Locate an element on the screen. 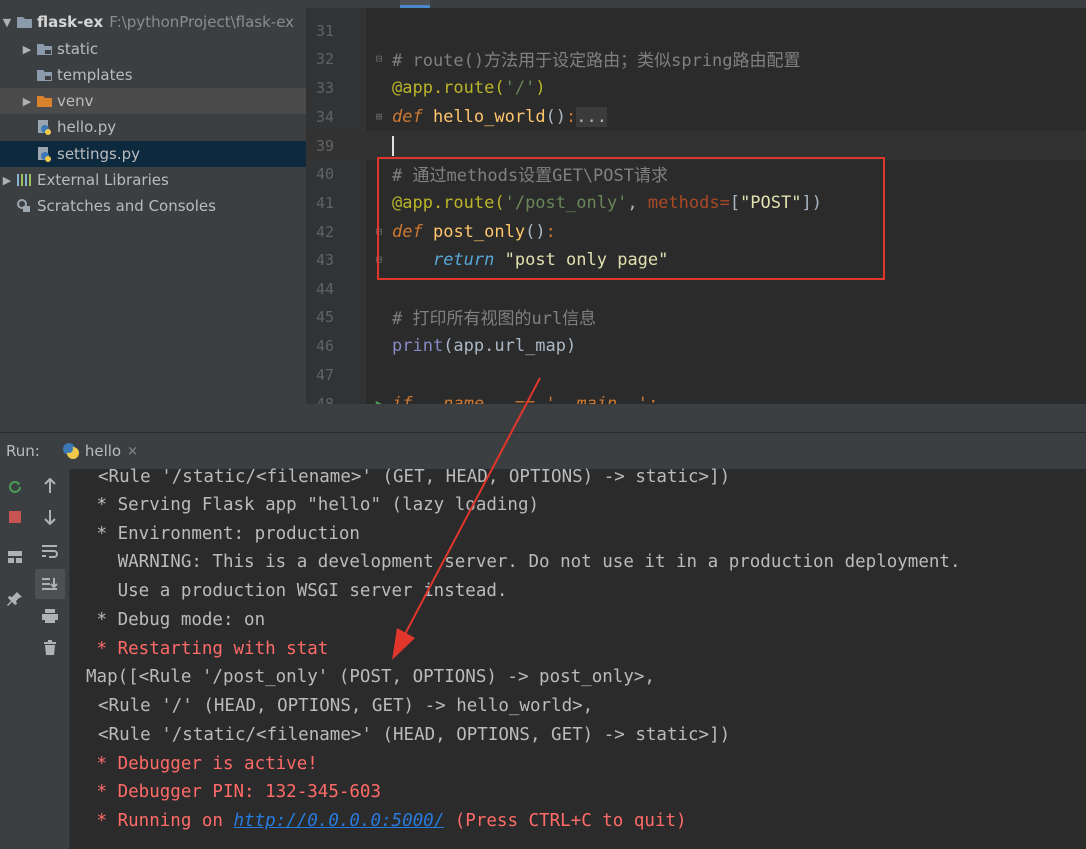  tree-item-static: ▶ static is located at coordinates (153, 49).